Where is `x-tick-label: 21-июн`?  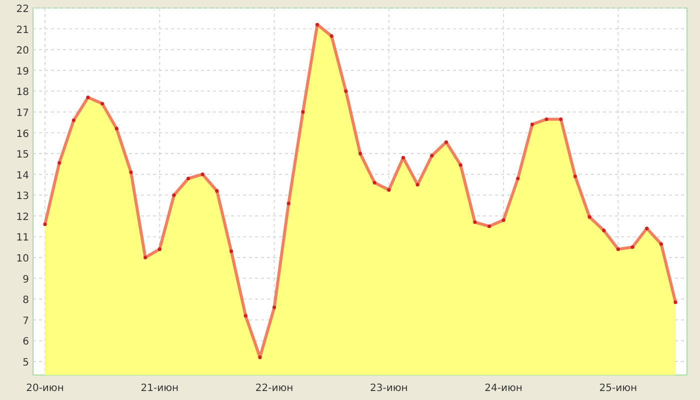
x-tick-label: 21-июн is located at coordinates (159, 388).